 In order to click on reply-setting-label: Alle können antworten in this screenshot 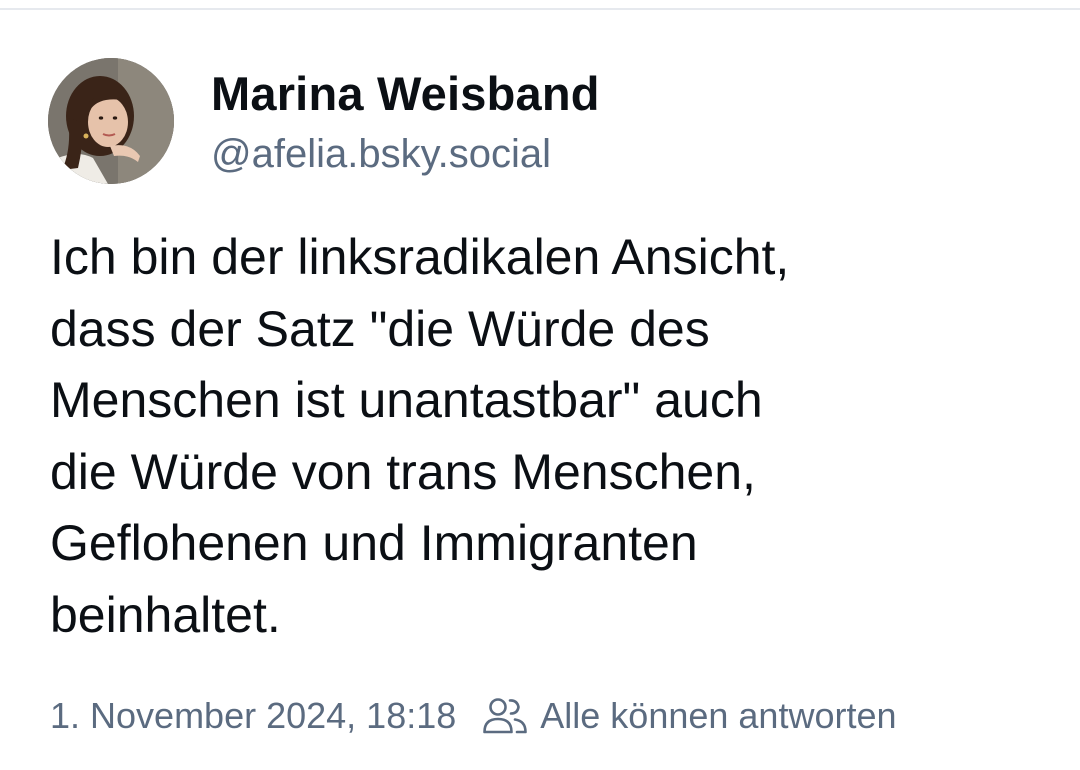, I will do `click(718, 715)`.